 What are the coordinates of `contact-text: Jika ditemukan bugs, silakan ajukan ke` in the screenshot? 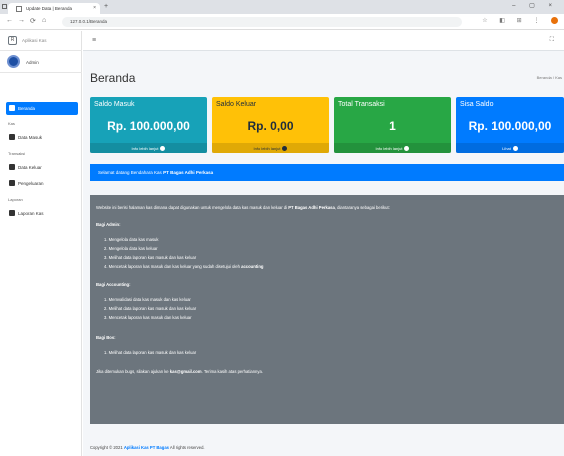 It's located at (132, 371).